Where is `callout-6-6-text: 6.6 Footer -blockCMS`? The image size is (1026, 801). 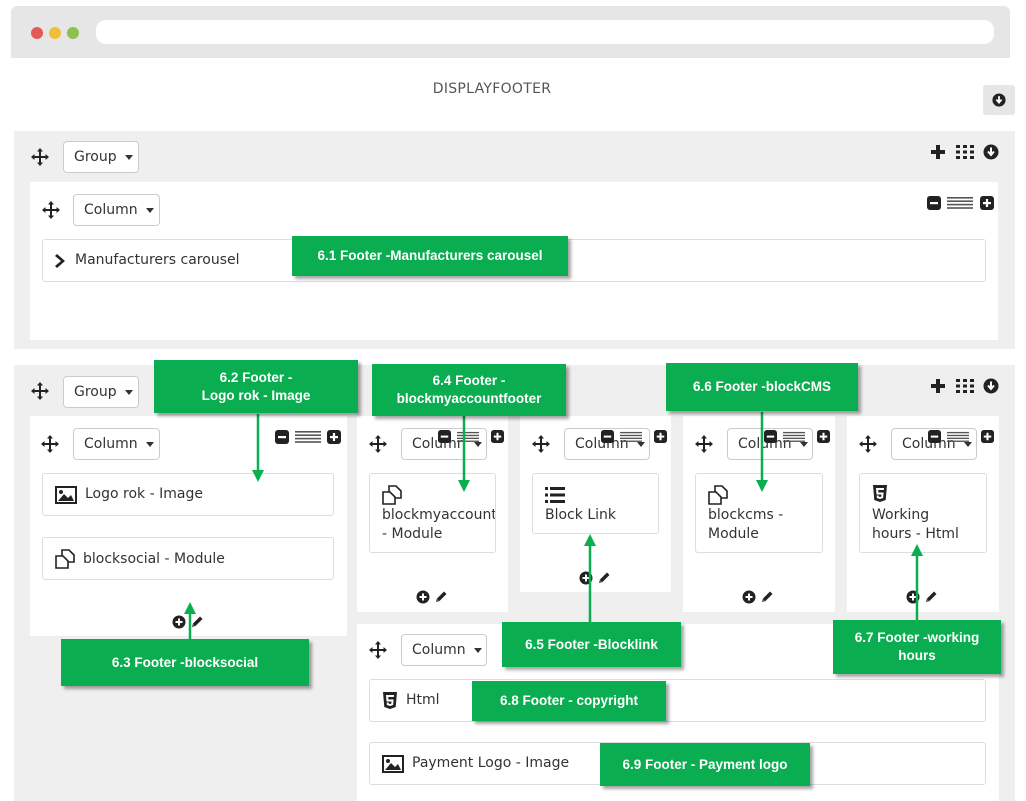 callout-6-6-text: 6.6 Footer -blockCMS is located at coordinates (762, 386).